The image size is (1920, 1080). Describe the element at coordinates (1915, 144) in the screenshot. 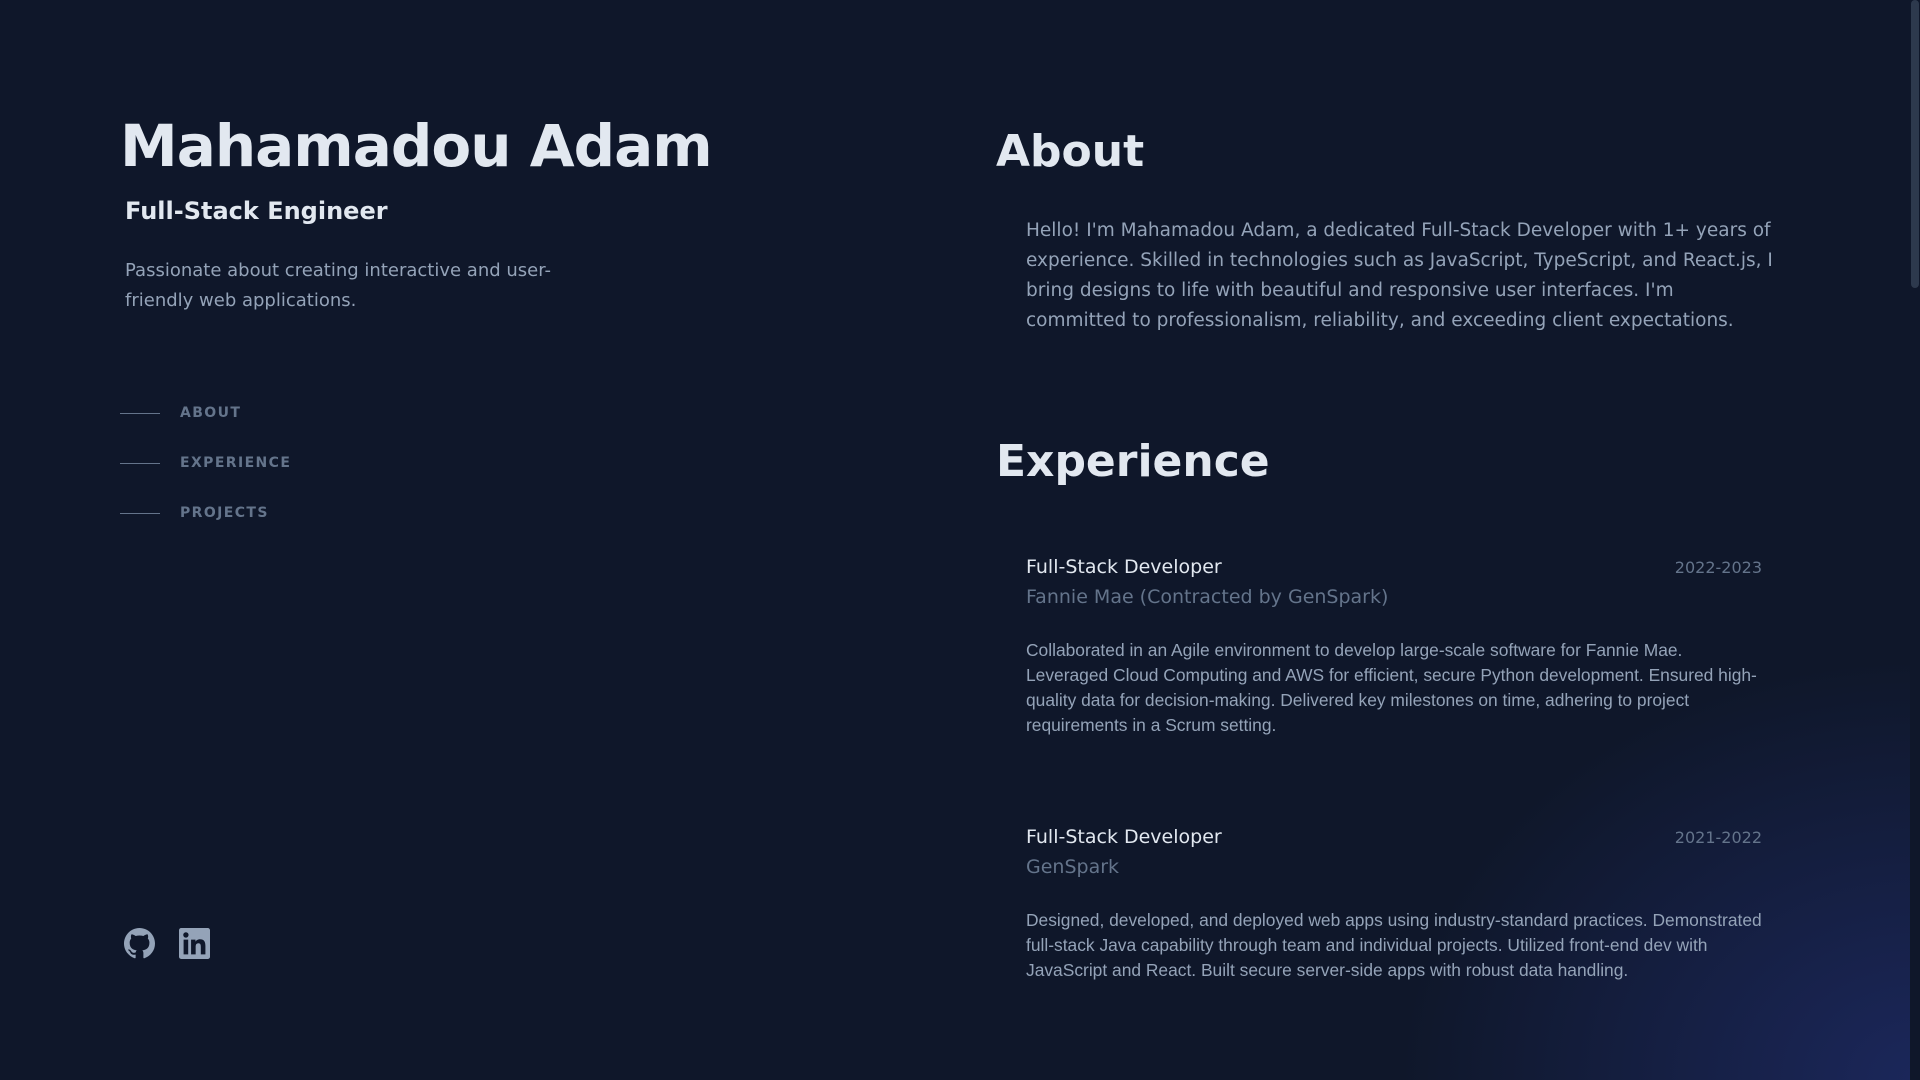

I see `scrollbar-thumb` at that location.